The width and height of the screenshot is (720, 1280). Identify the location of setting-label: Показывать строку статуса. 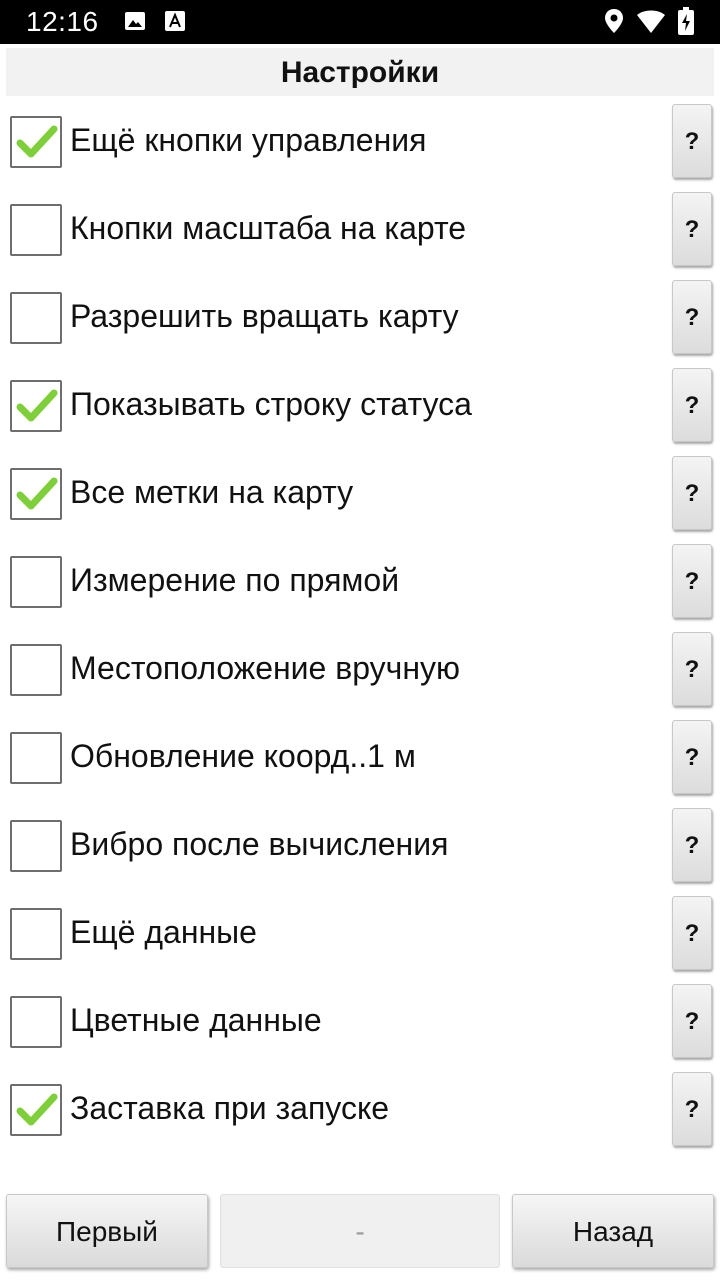
(271, 404).